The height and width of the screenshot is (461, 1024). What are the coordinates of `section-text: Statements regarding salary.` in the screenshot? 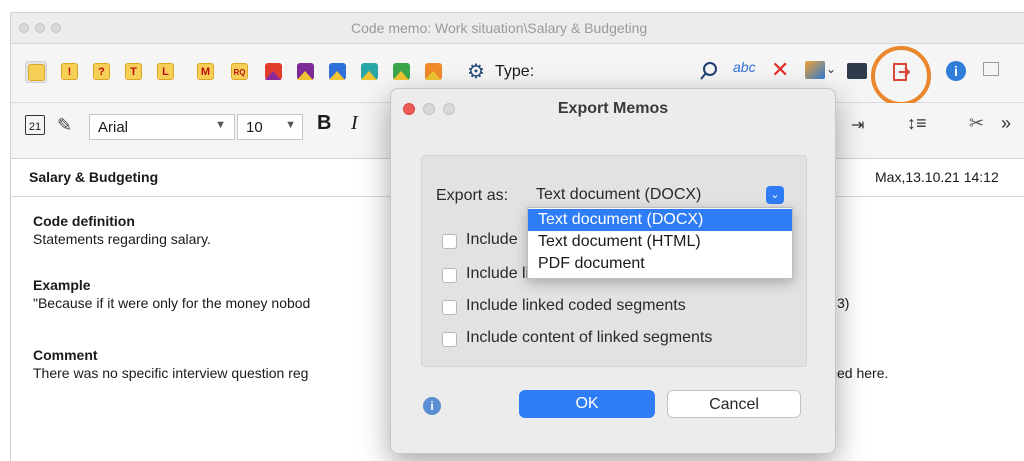 It's located at (122, 239).